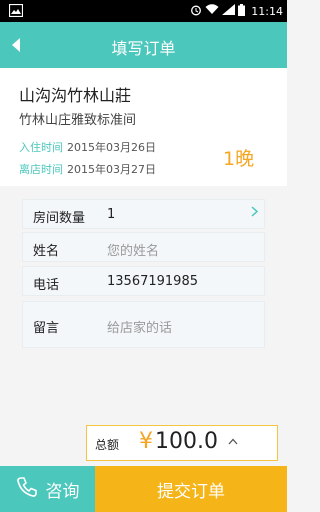 The image size is (320, 512). I want to click on room-count-value: 1, so click(111, 214).